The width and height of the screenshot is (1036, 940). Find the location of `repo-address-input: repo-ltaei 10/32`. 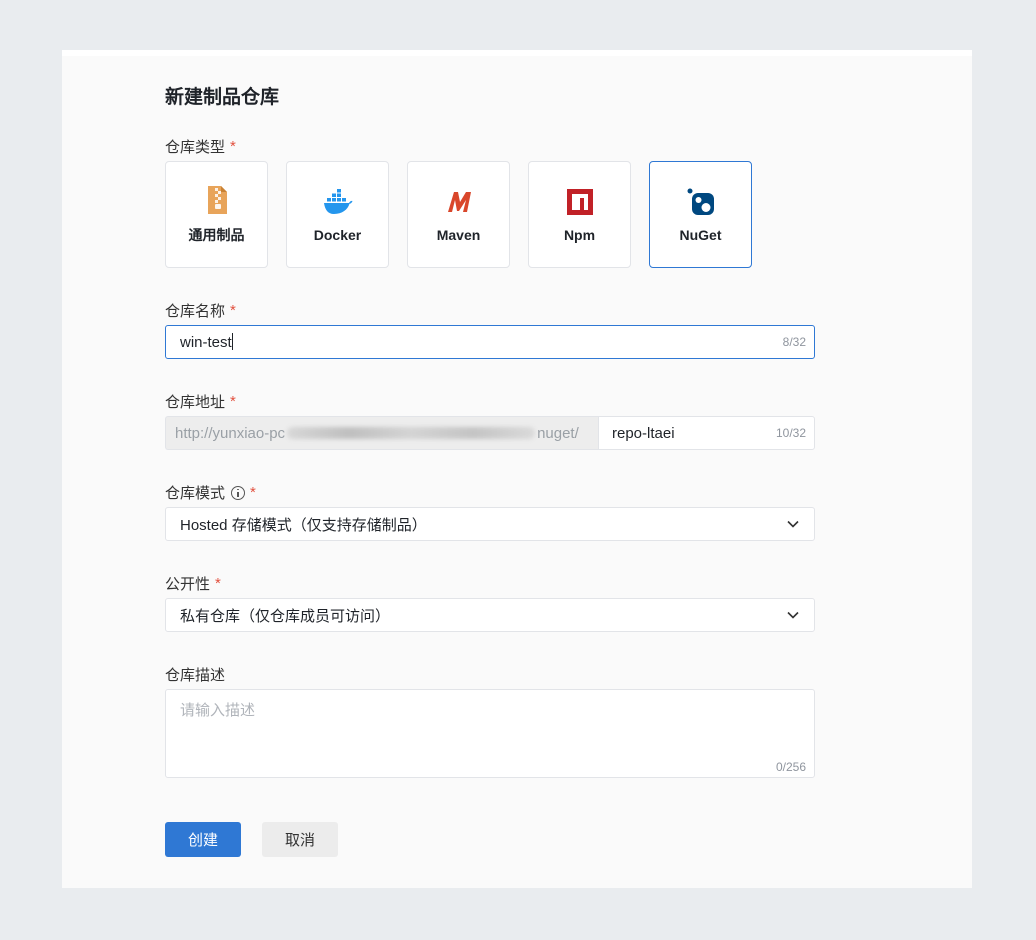

repo-address-input: repo-ltaei 10/32 is located at coordinates (706, 433).